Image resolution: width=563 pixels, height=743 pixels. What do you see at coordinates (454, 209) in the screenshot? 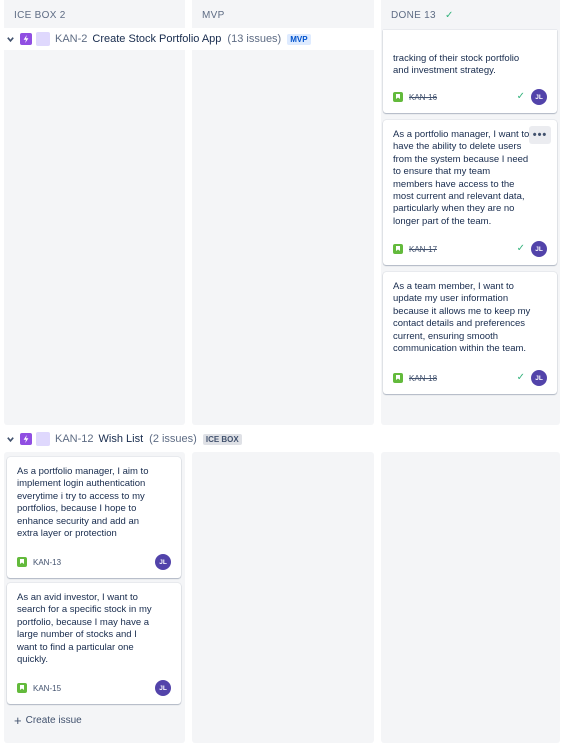
I see `summary-line: particularly when they are no` at bounding box center [454, 209].